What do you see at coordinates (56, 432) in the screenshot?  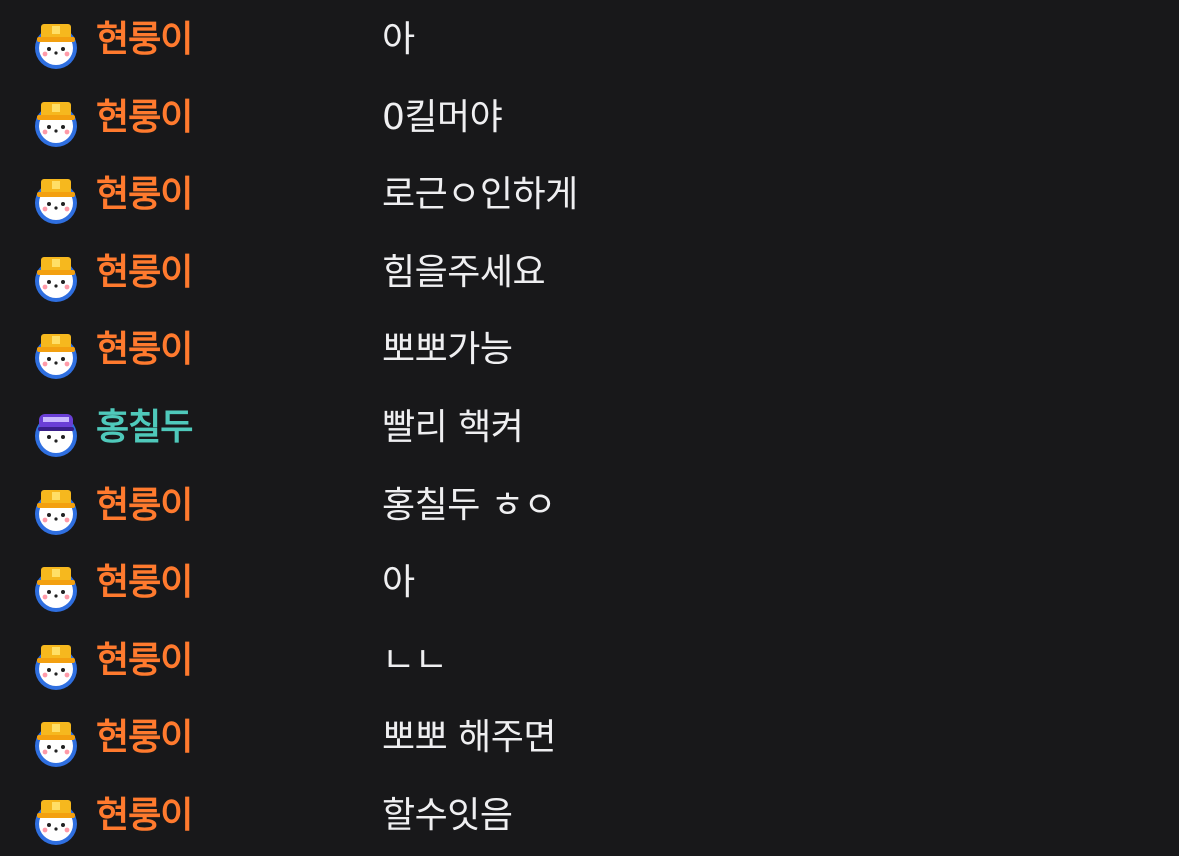 I see `cat-purple-hat-icon` at bounding box center [56, 432].